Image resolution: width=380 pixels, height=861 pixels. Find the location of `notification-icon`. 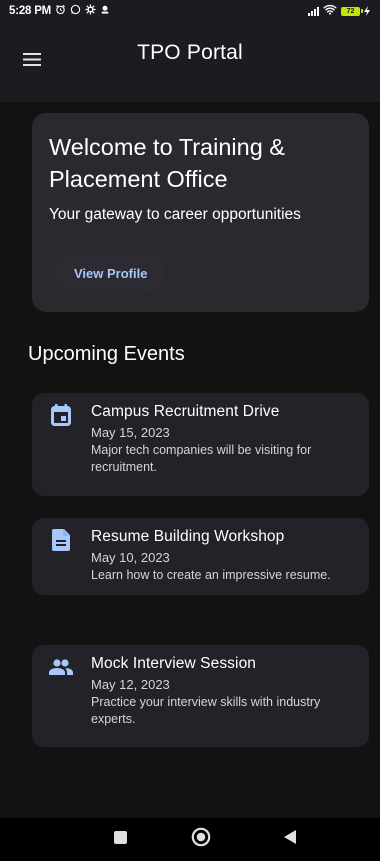

notification-icon is located at coordinates (105, 11).